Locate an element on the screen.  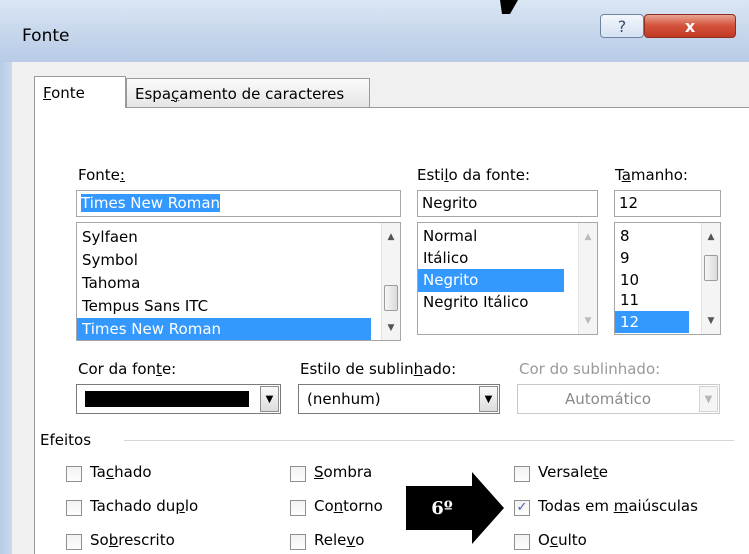
style-input: Negrito is located at coordinates (507, 203).